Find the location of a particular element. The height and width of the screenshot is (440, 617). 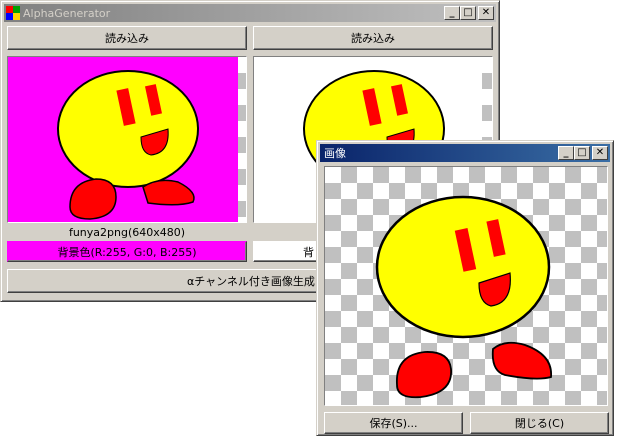

bg-color-left-button: 背景色(R:255, G:0, B:255) is located at coordinates (127, 251).